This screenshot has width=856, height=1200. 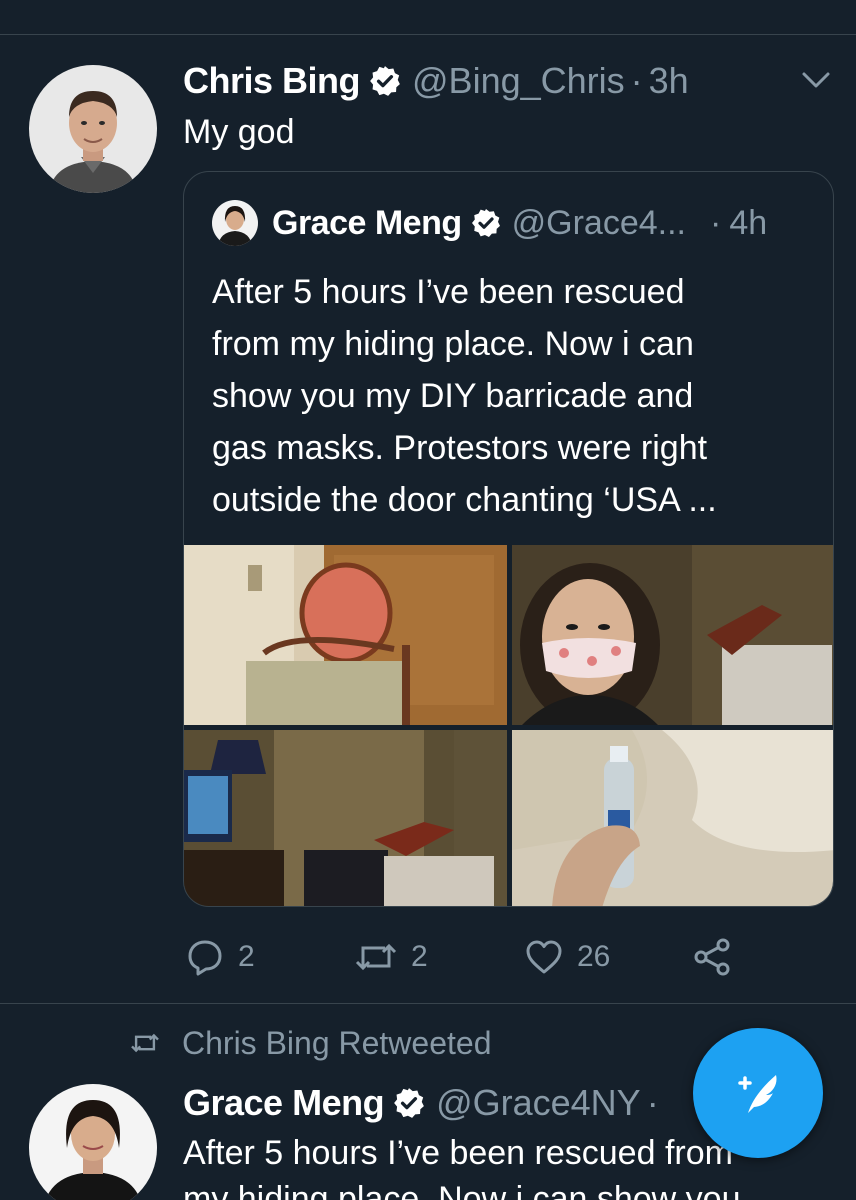 I want to click on tweet-divider, so click(x=428, y=1003).